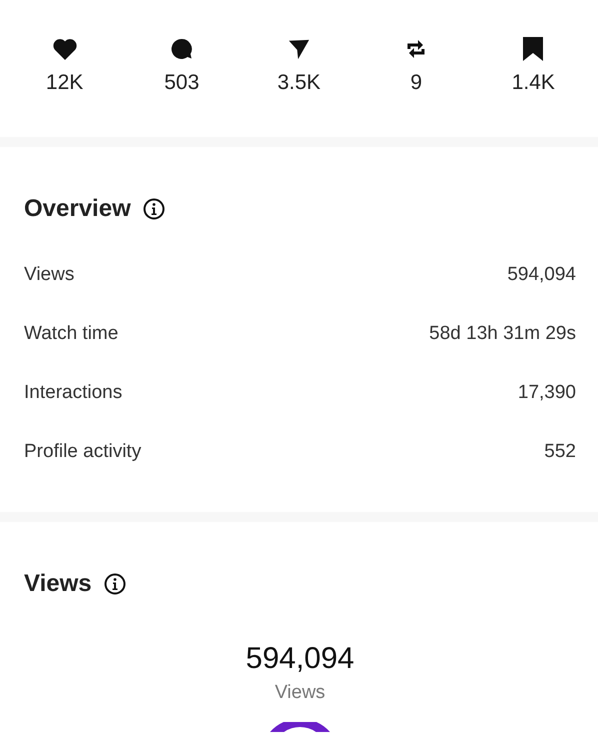  What do you see at coordinates (300, 659) in the screenshot?
I see `total-views: 594,094` at bounding box center [300, 659].